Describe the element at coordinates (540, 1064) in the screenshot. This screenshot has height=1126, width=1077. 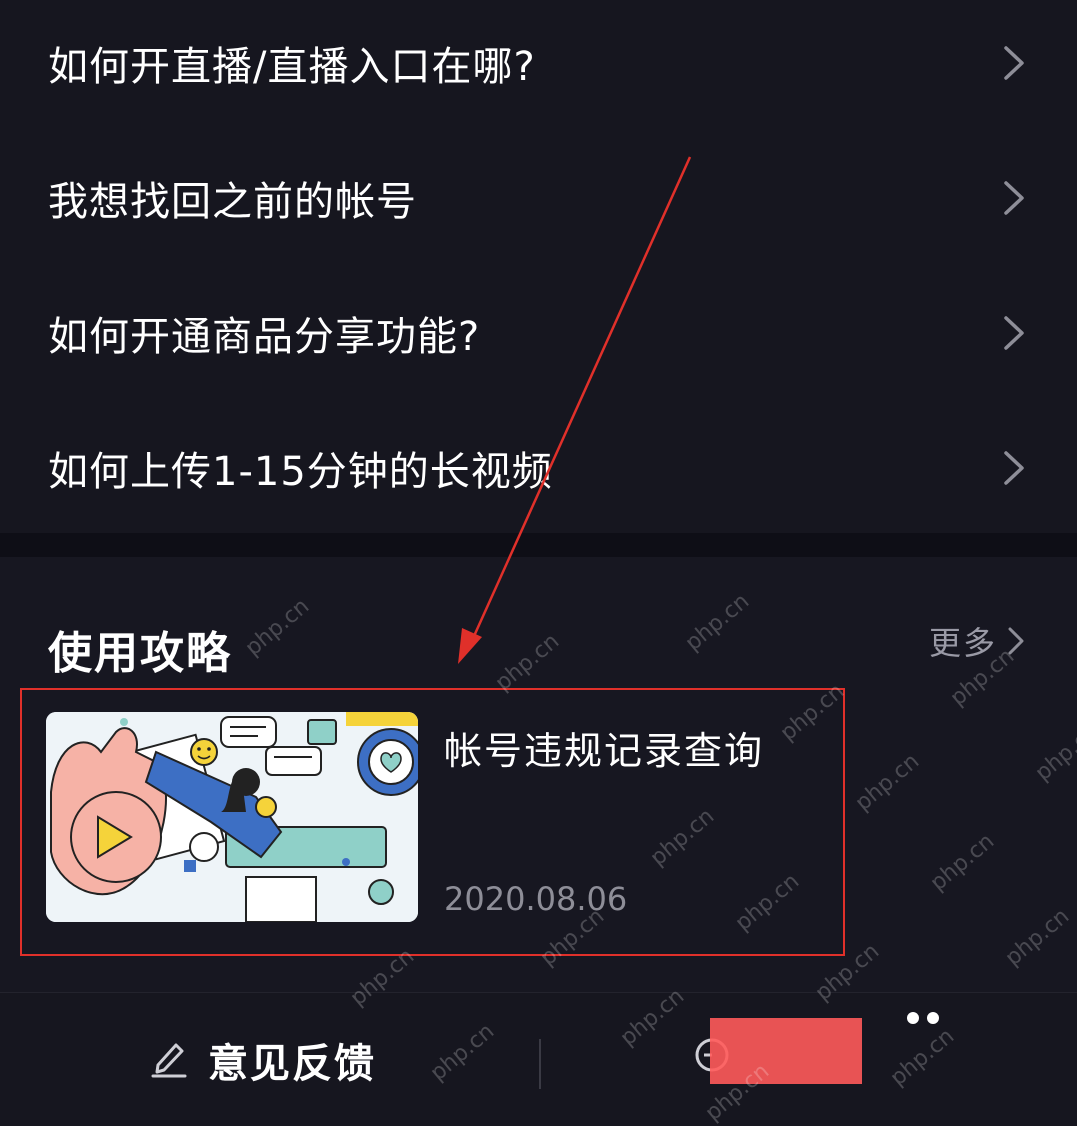
I see `bar-separator` at that location.